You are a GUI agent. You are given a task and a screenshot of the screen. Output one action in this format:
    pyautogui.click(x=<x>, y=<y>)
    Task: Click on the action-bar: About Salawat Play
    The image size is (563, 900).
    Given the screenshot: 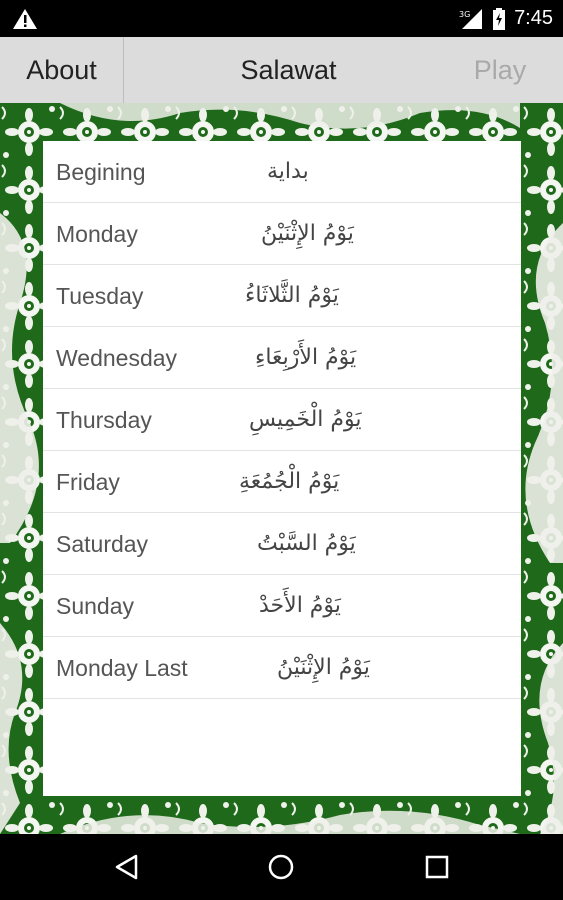 What is the action you would take?
    pyautogui.click(x=281, y=70)
    